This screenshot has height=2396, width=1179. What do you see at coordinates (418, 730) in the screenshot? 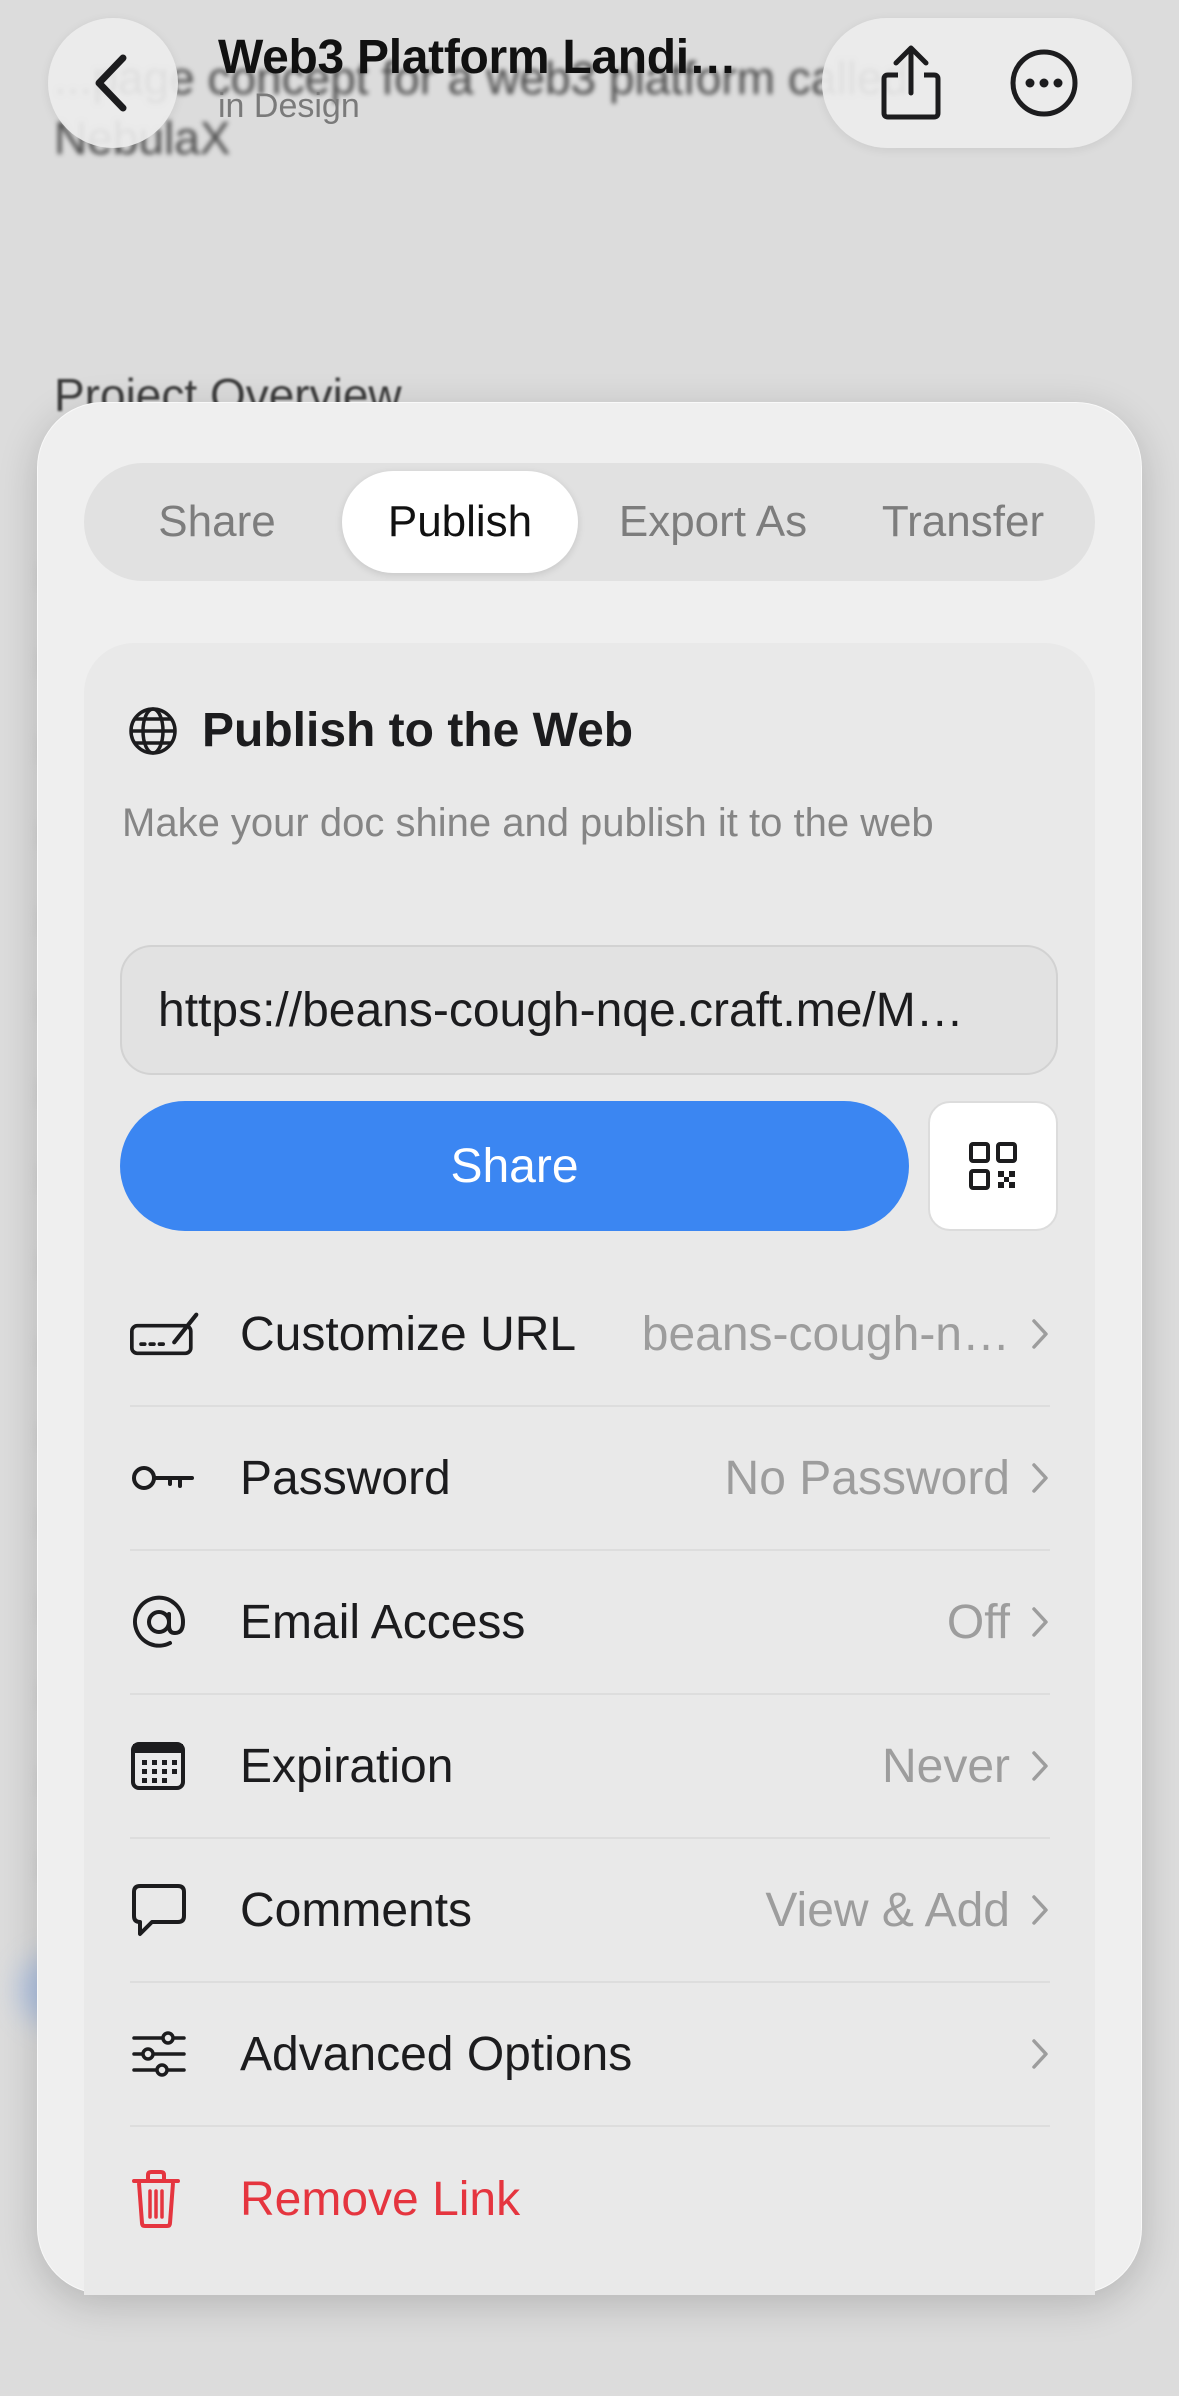
I see `publish-title: Publish to the Web` at bounding box center [418, 730].